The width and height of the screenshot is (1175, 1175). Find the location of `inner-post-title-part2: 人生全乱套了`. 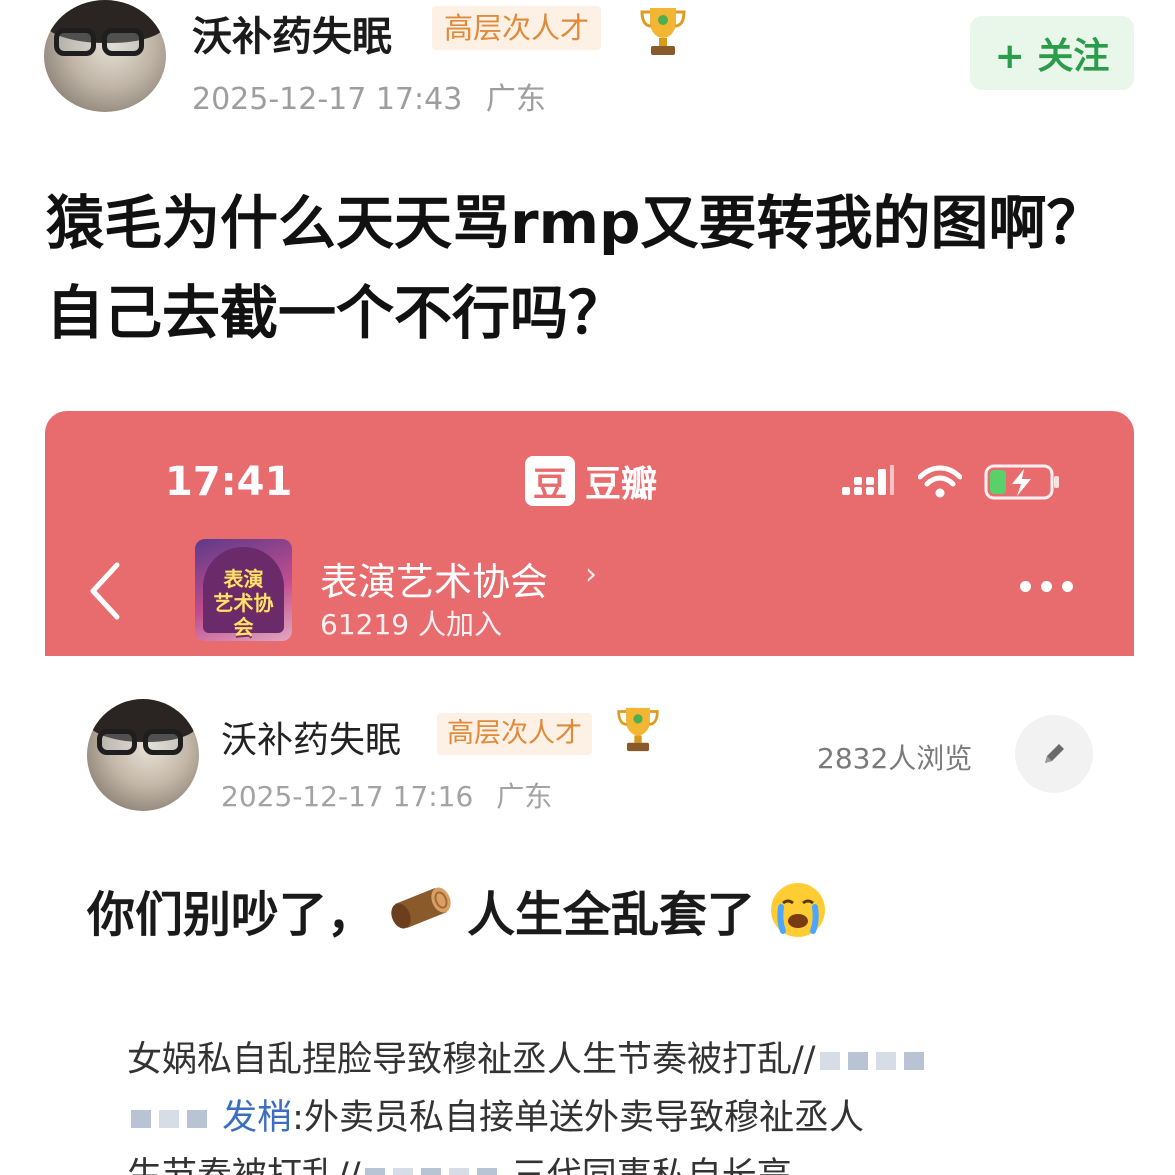

inner-post-title-part2: 人生全乱套了 is located at coordinates (611, 915).